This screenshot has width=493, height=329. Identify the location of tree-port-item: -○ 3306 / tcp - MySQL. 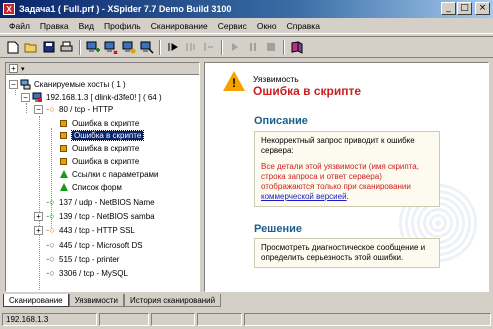
(86, 273).